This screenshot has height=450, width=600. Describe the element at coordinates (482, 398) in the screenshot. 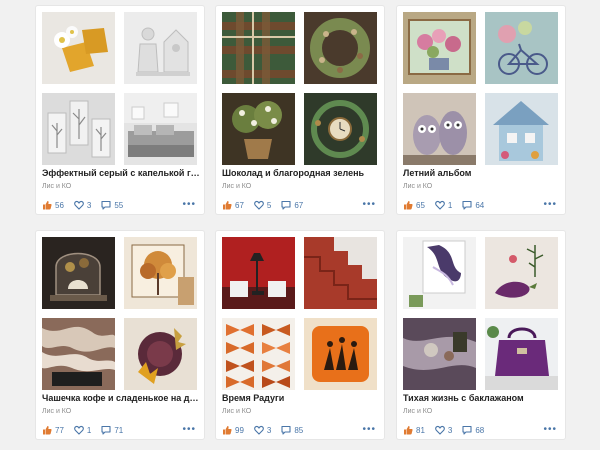

I see `card-title: Тихая жизнь с баклажаном` at that location.